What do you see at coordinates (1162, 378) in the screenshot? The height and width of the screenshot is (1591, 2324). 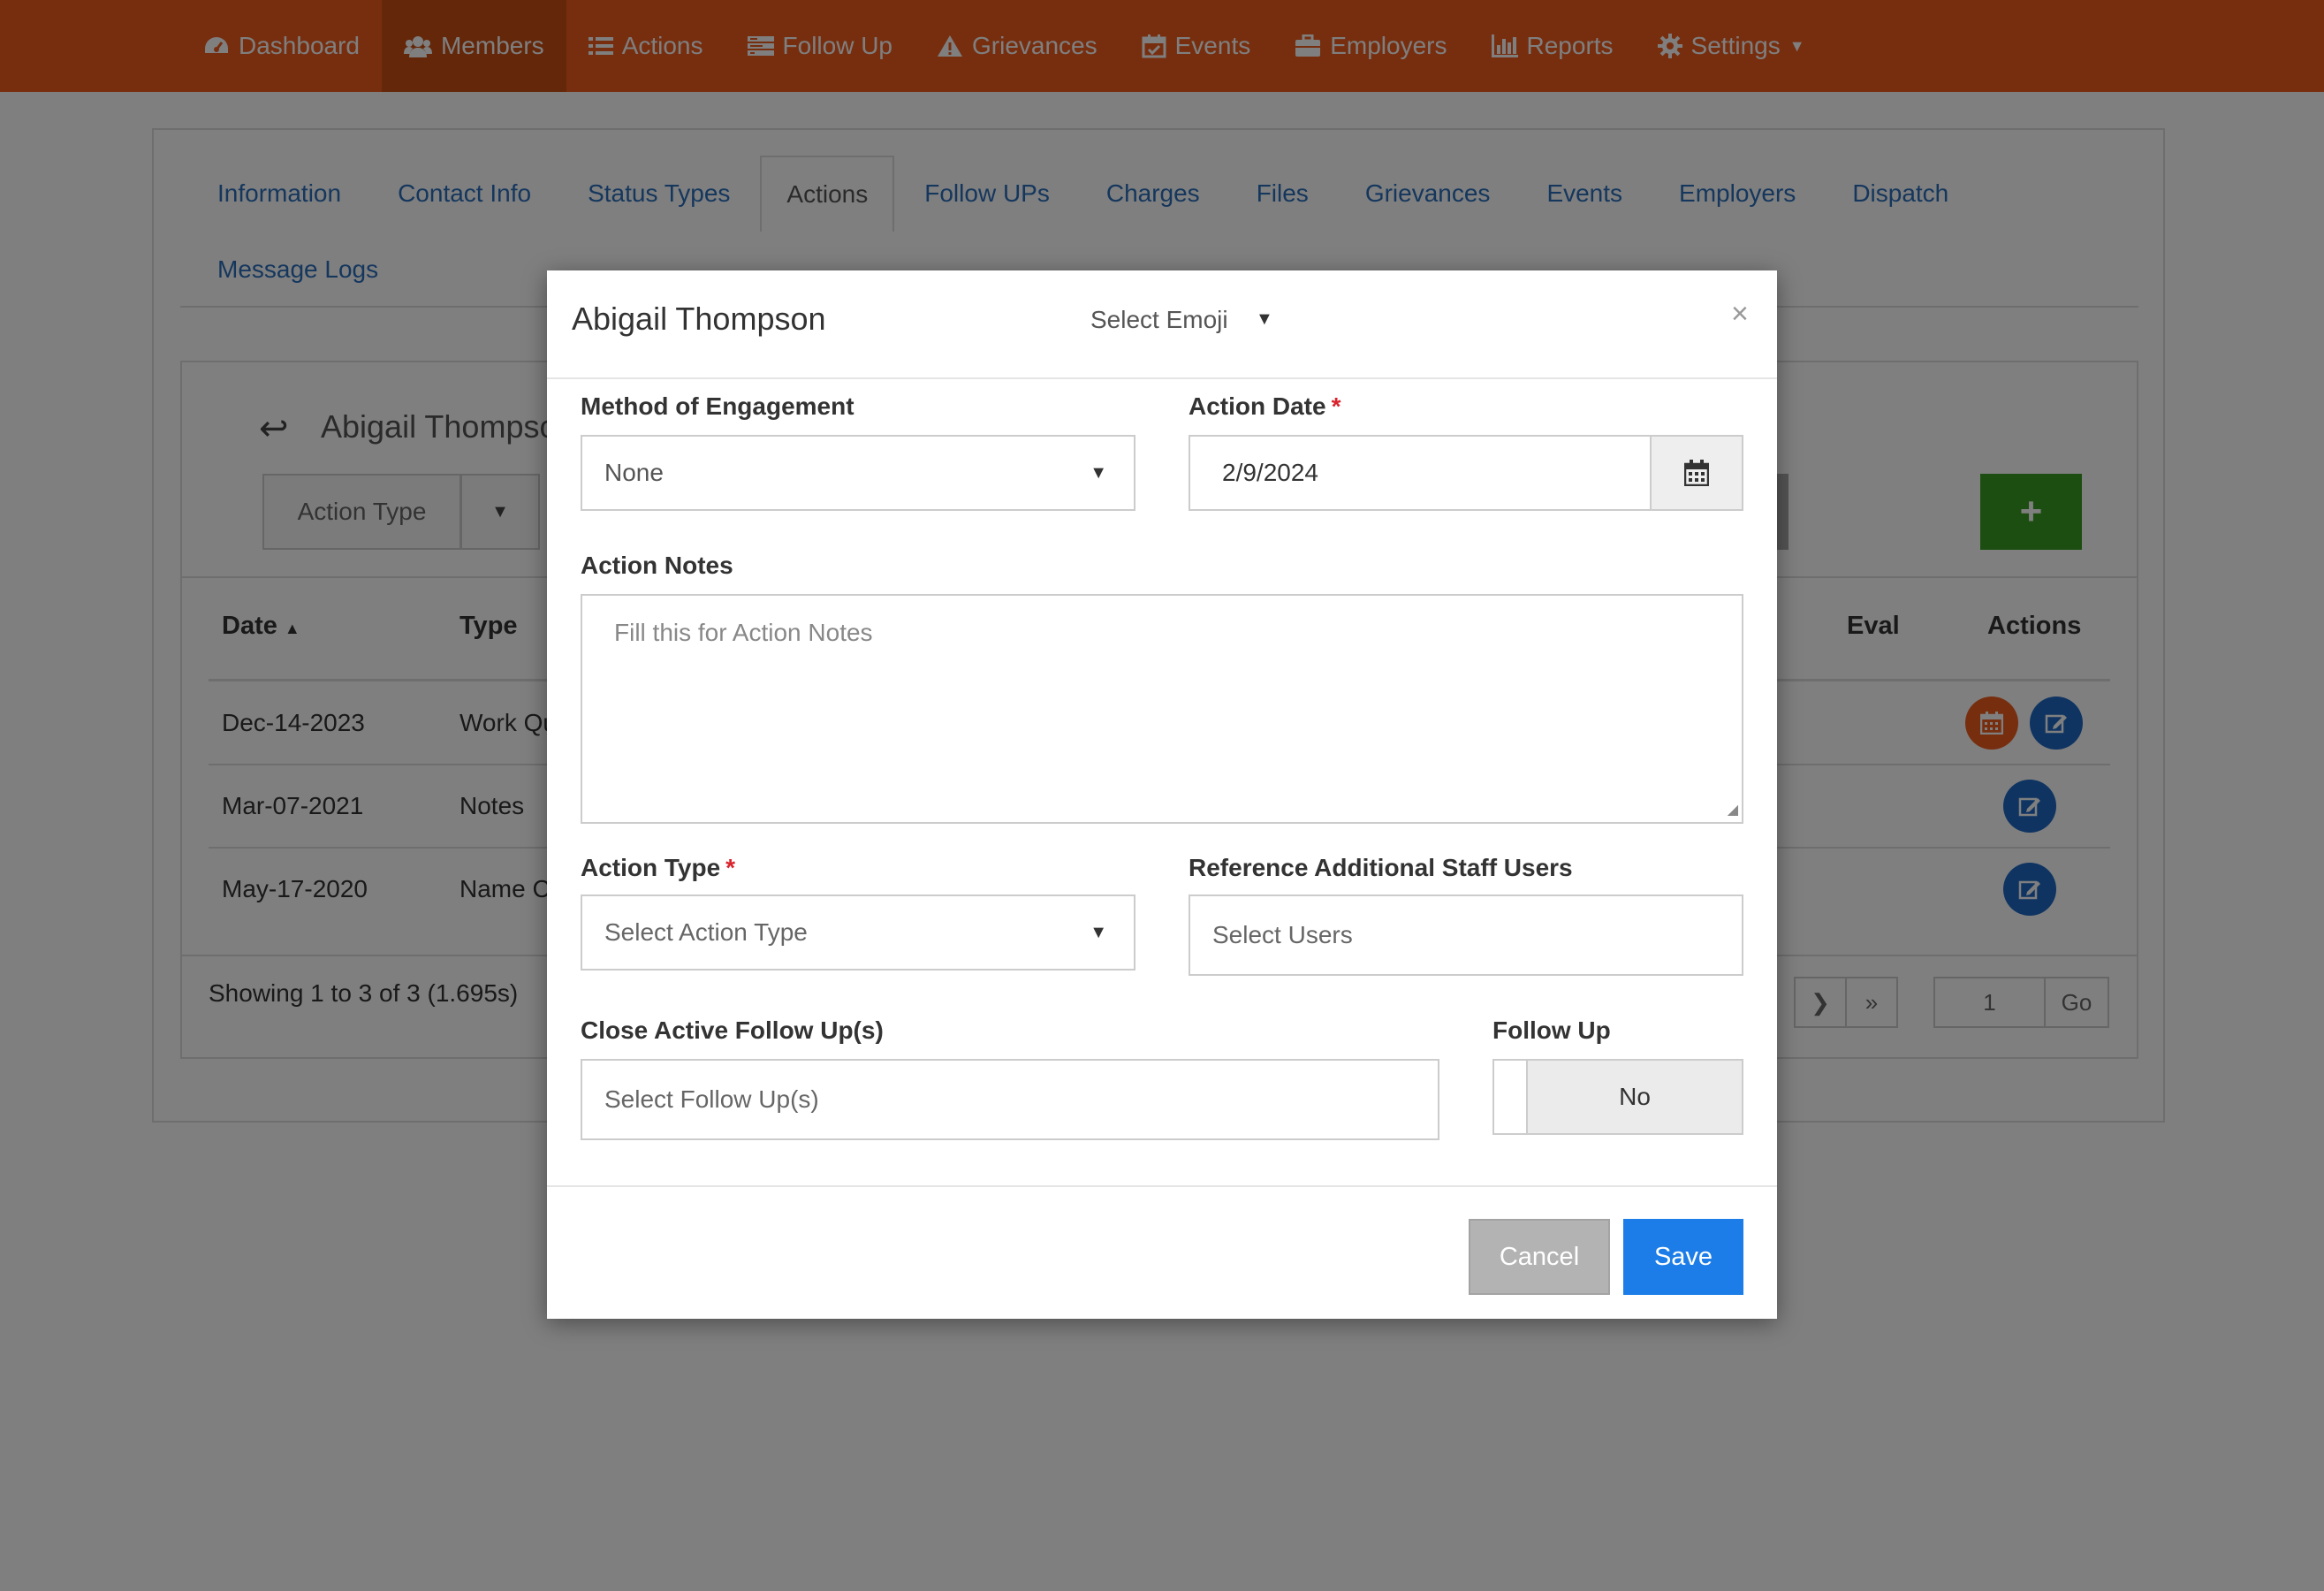 I see `modal-header-divider` at bounding box center [1162, 378].